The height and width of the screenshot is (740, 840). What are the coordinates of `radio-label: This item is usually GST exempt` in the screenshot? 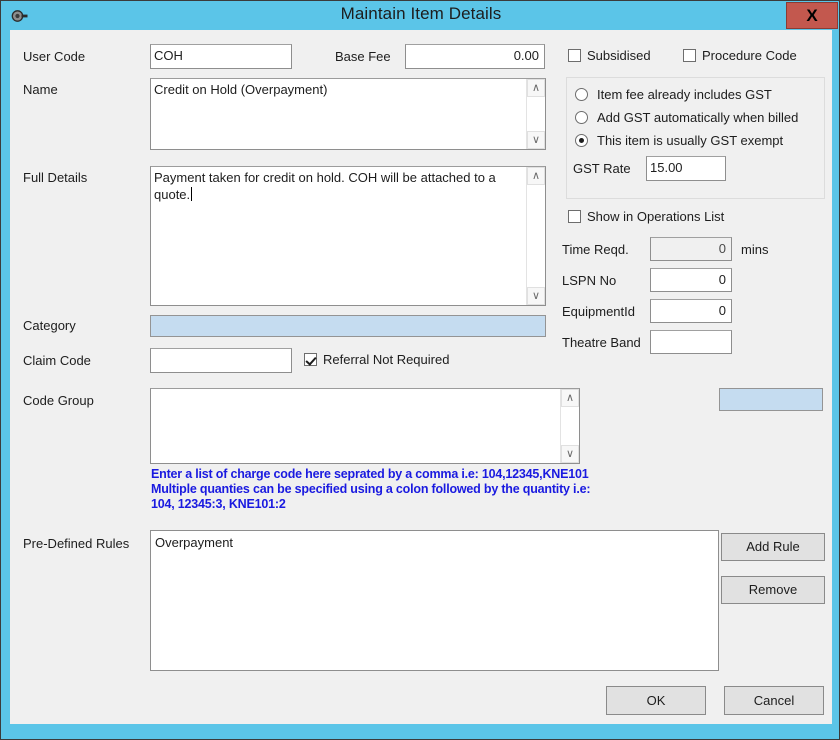 It's located at (690, 140).